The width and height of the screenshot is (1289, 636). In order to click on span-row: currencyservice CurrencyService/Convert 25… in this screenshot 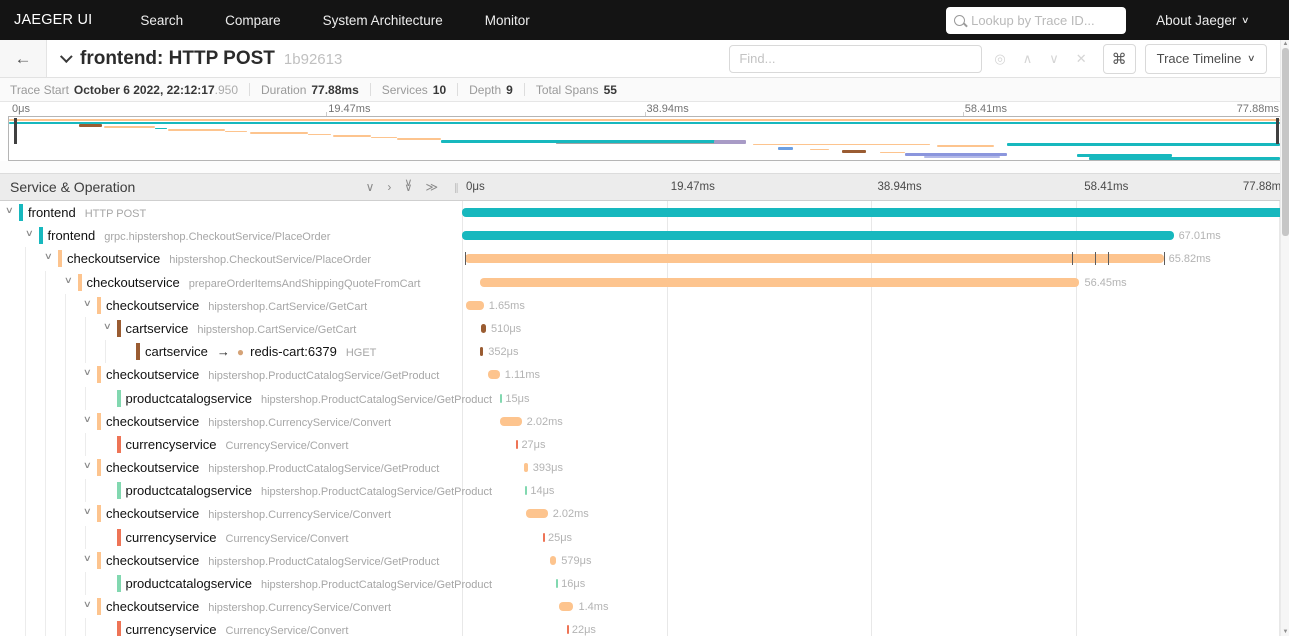, I will do `click(644, 537)`.